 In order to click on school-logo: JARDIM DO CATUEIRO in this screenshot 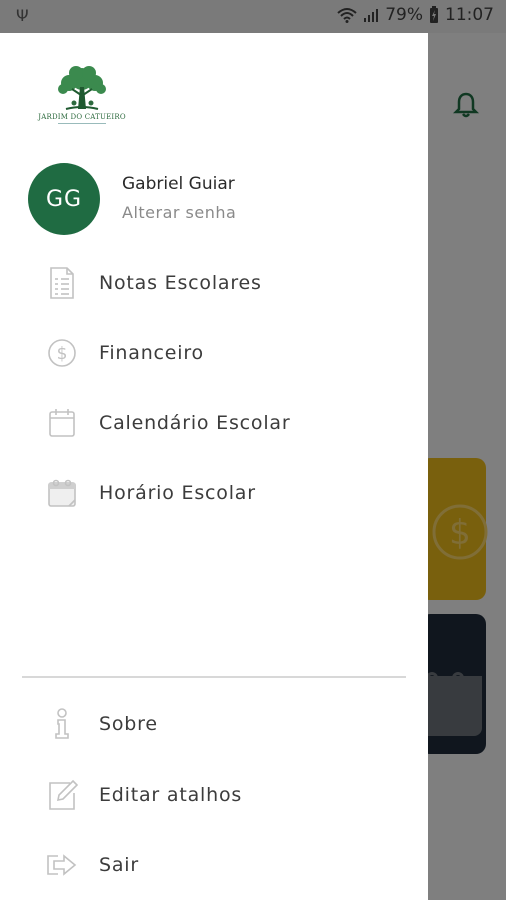, I will do `click(82, 98)`.